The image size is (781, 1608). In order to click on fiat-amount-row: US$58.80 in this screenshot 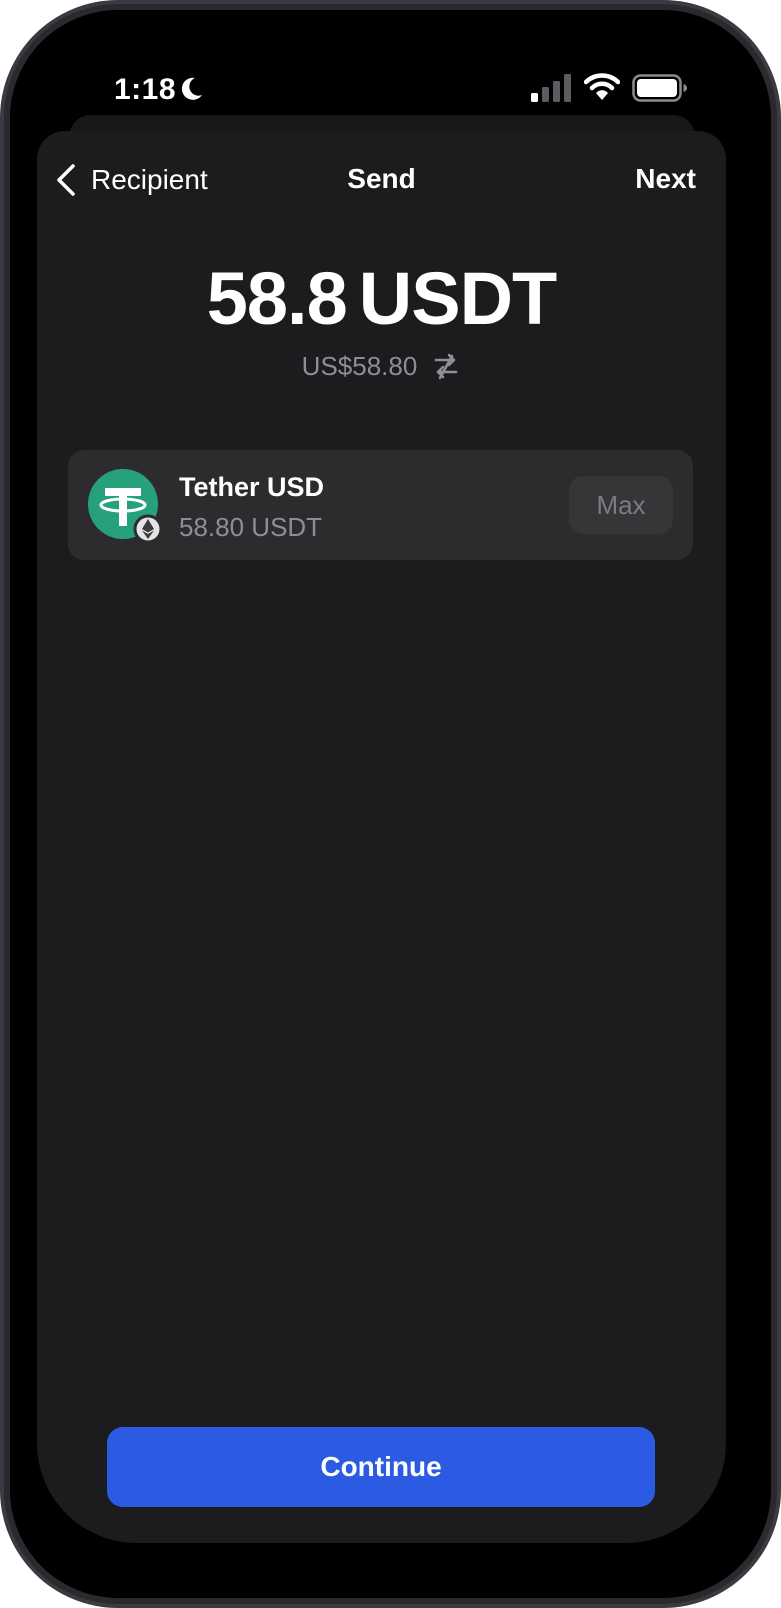, I will do `click(381, 366)`.